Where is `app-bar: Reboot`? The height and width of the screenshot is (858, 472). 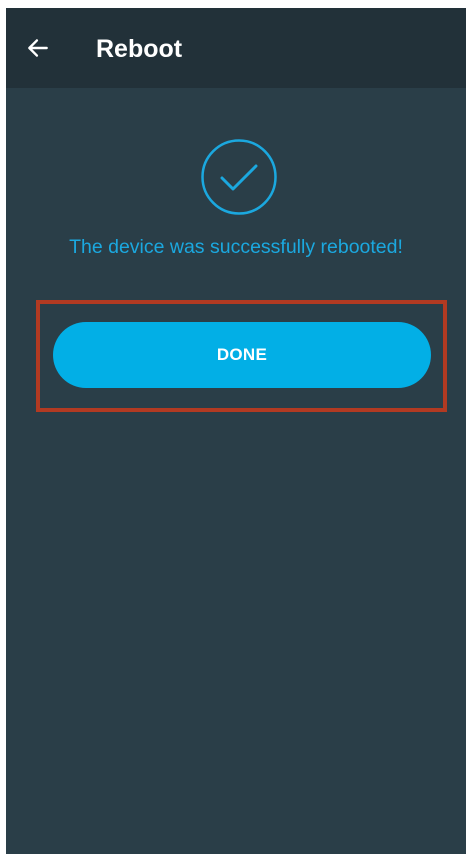
app-bar: Reboot is located at coordinates (236, 48).